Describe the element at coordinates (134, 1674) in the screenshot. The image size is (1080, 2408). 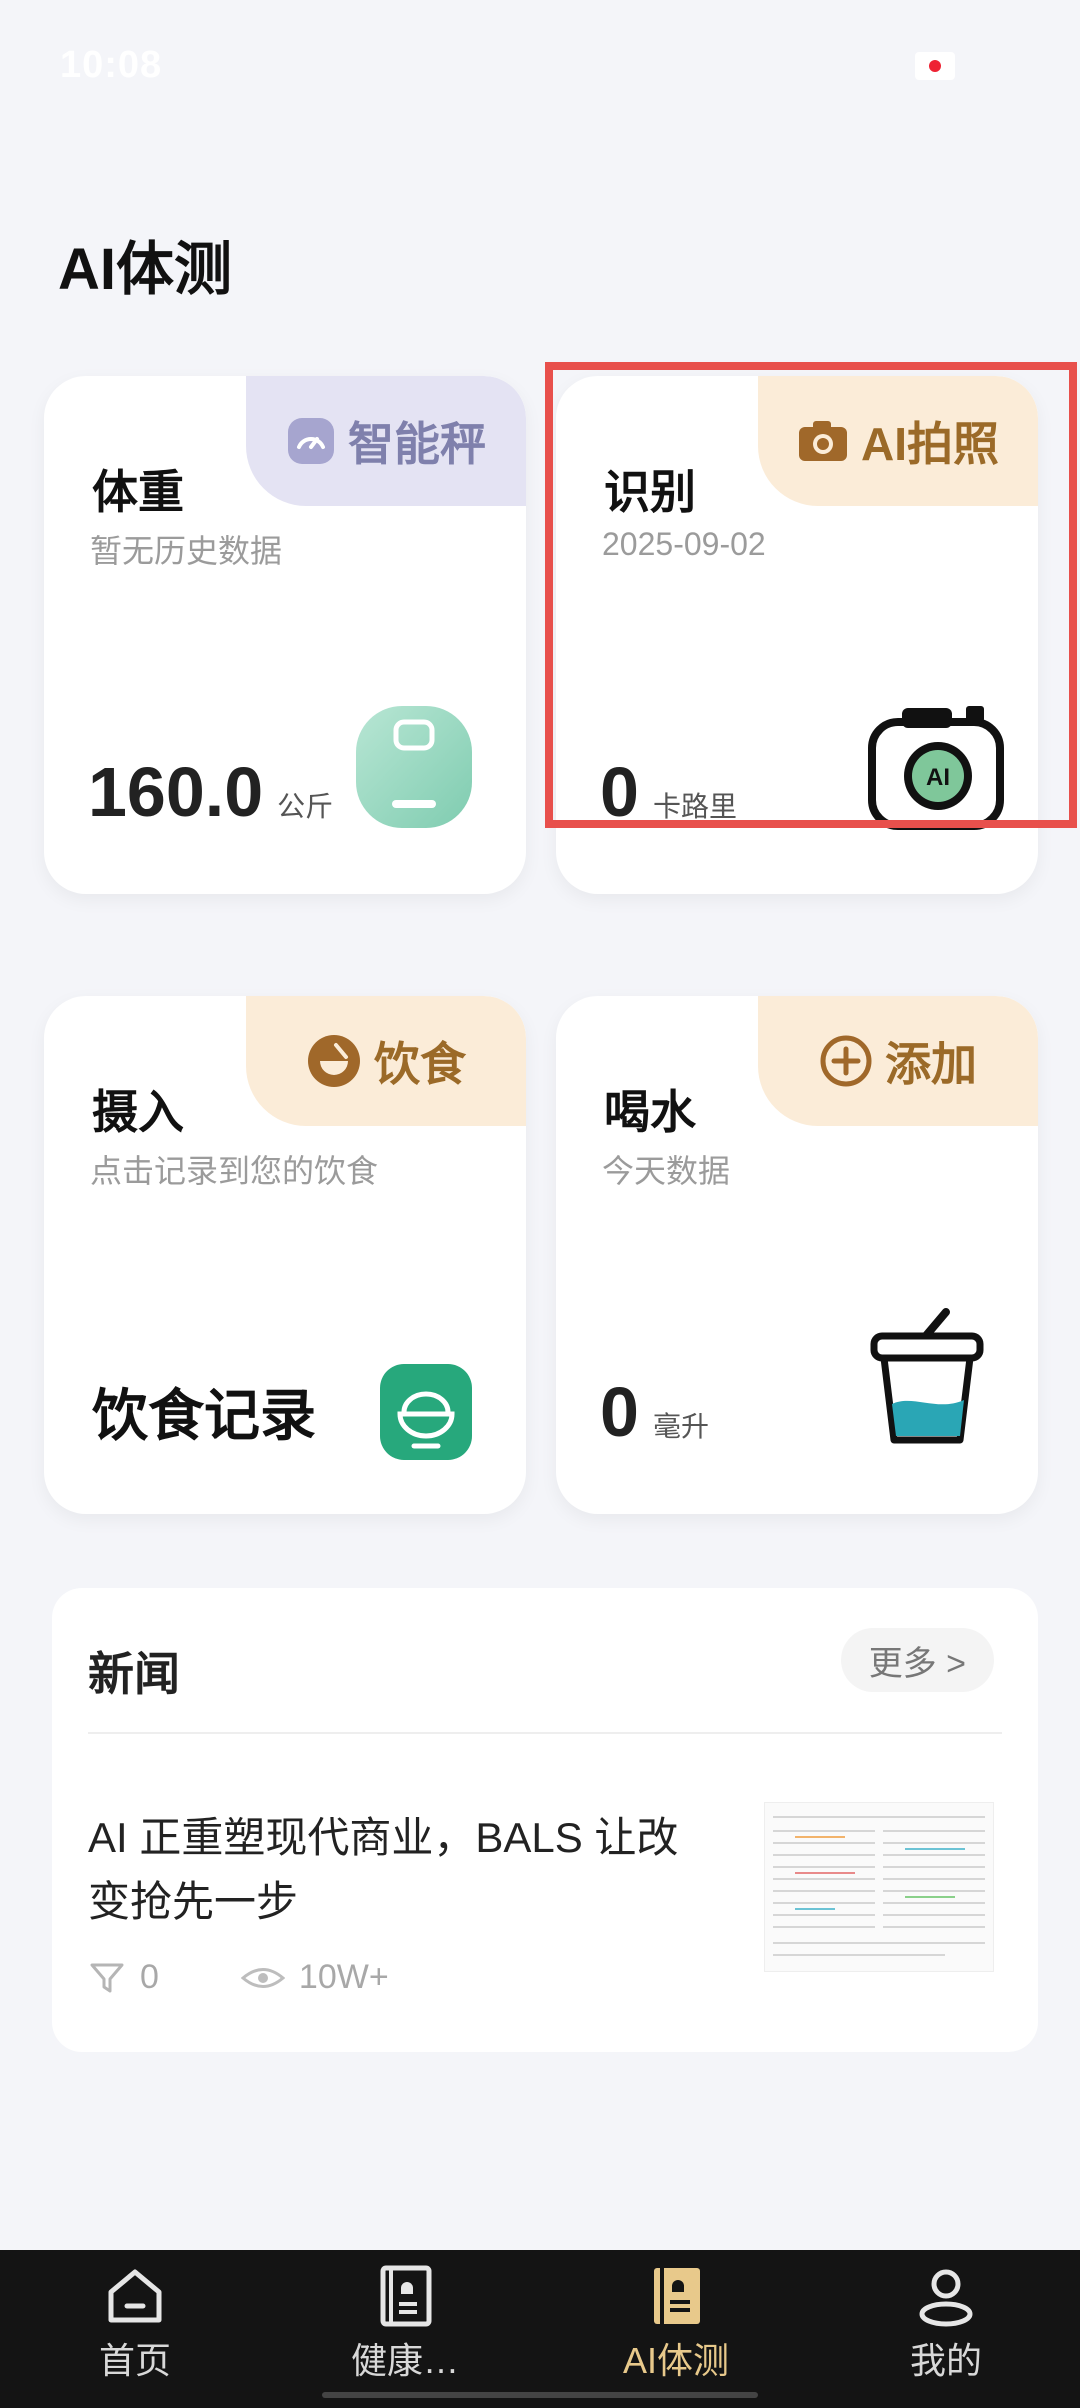
I see `news-header: 新闻` at that location.